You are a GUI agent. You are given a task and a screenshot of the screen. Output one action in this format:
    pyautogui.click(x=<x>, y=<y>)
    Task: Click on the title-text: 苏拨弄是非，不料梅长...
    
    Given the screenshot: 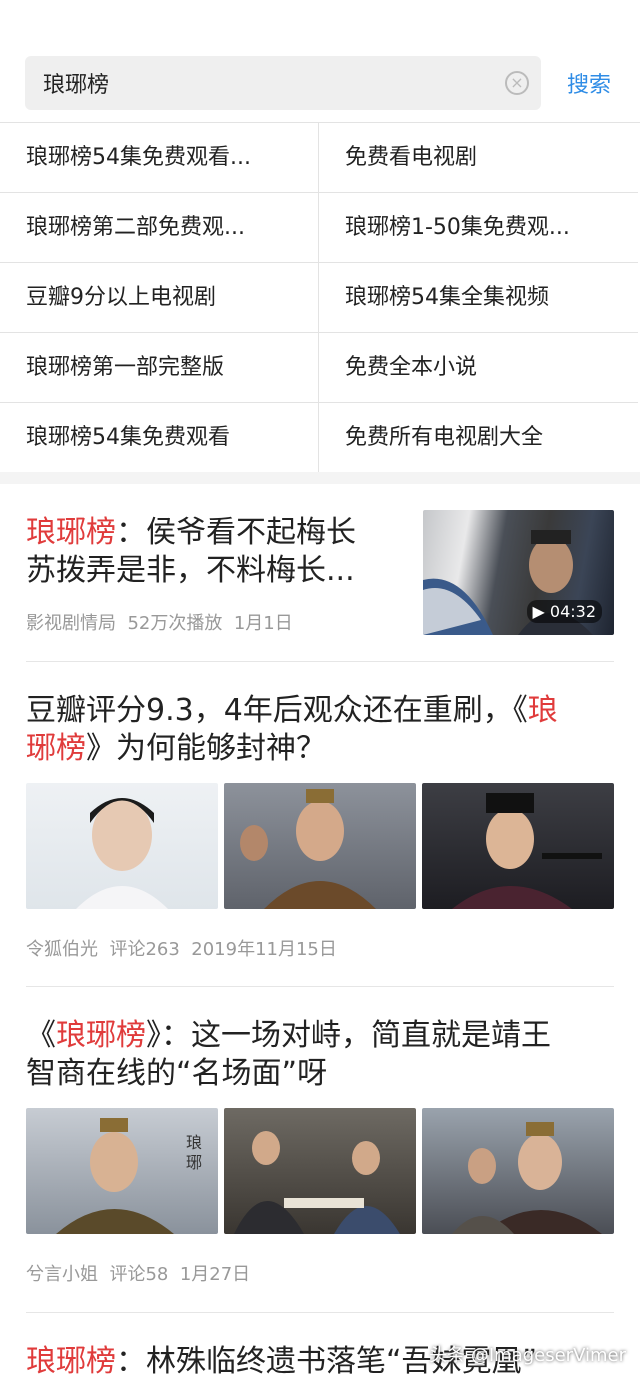 What is the action you would take?
    pyautogui.click(x=190, y=570)
    